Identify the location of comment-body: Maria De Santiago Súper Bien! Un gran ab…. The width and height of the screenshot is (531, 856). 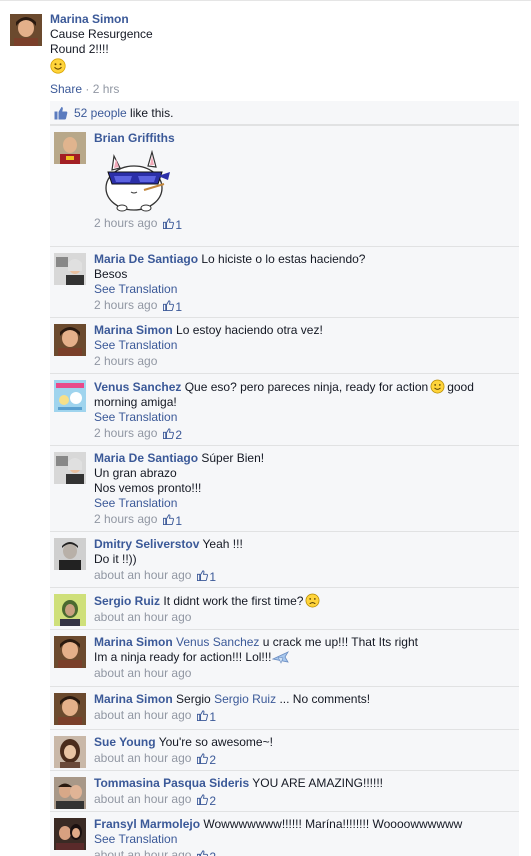
(304, 490).